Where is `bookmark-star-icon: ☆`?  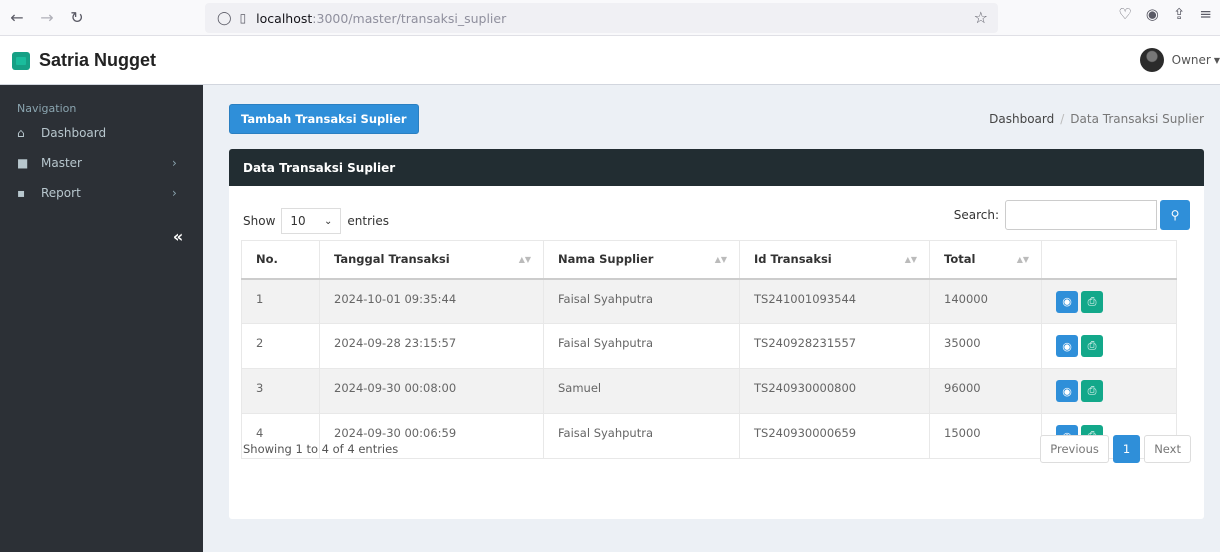 bookmark-star-icon: ☆ is located at coordinates (981, 17).